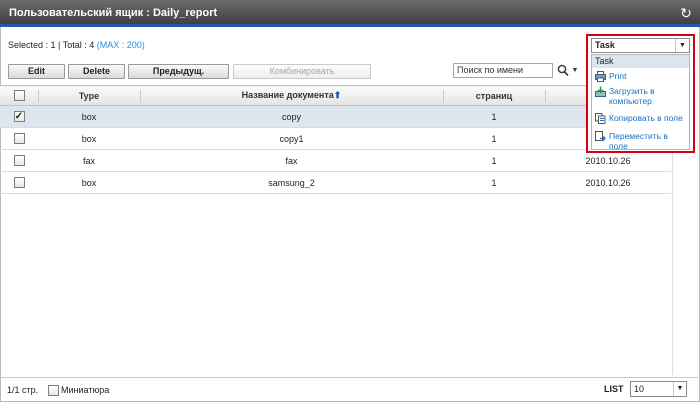 The height and width of the screenshot is (402, 700). What do you see at coordinates (23, 390) in the screenshot?
I see `page-indicator: 1/1 стр.` at bounding box center [23, 390].